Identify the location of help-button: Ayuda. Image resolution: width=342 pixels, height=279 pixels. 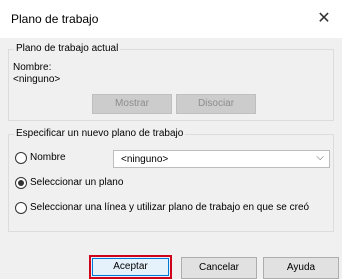
(301, 268).